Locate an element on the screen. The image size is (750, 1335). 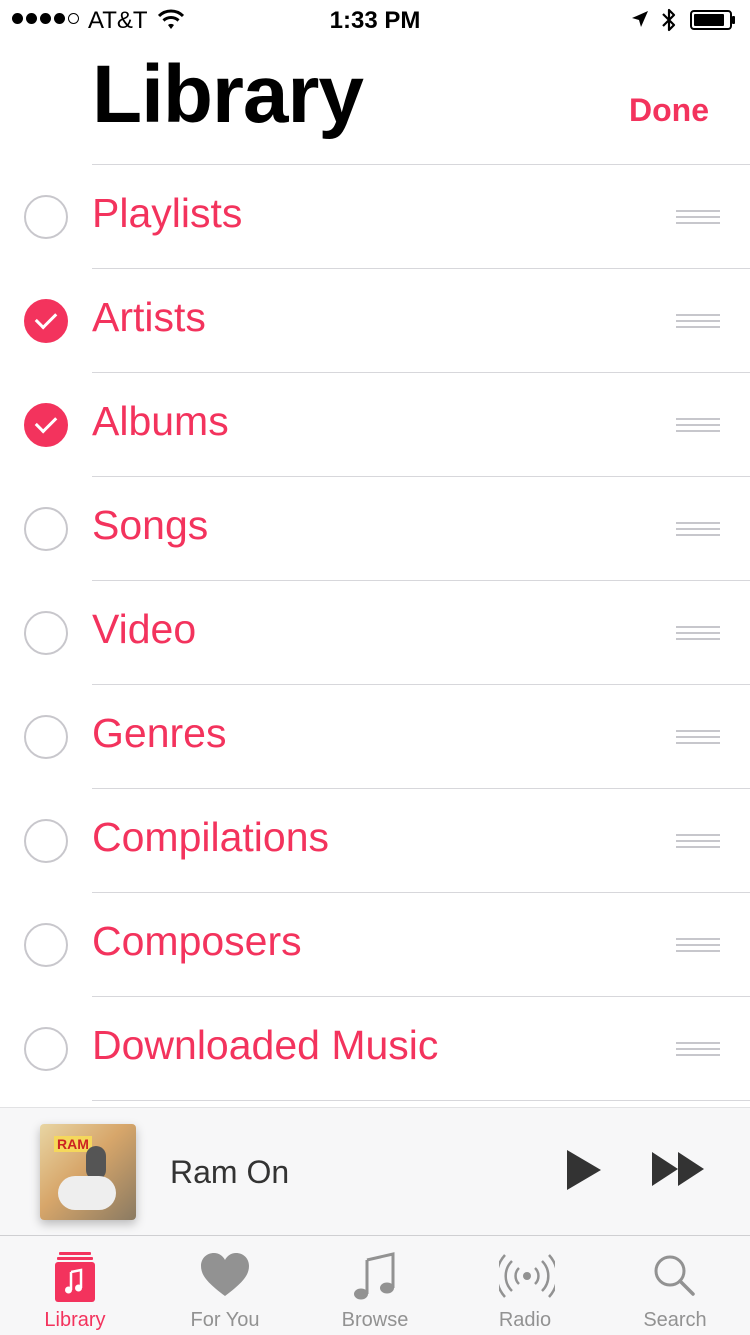
library-item-row: Downloaded Music is located at coordinates (375, 1048).